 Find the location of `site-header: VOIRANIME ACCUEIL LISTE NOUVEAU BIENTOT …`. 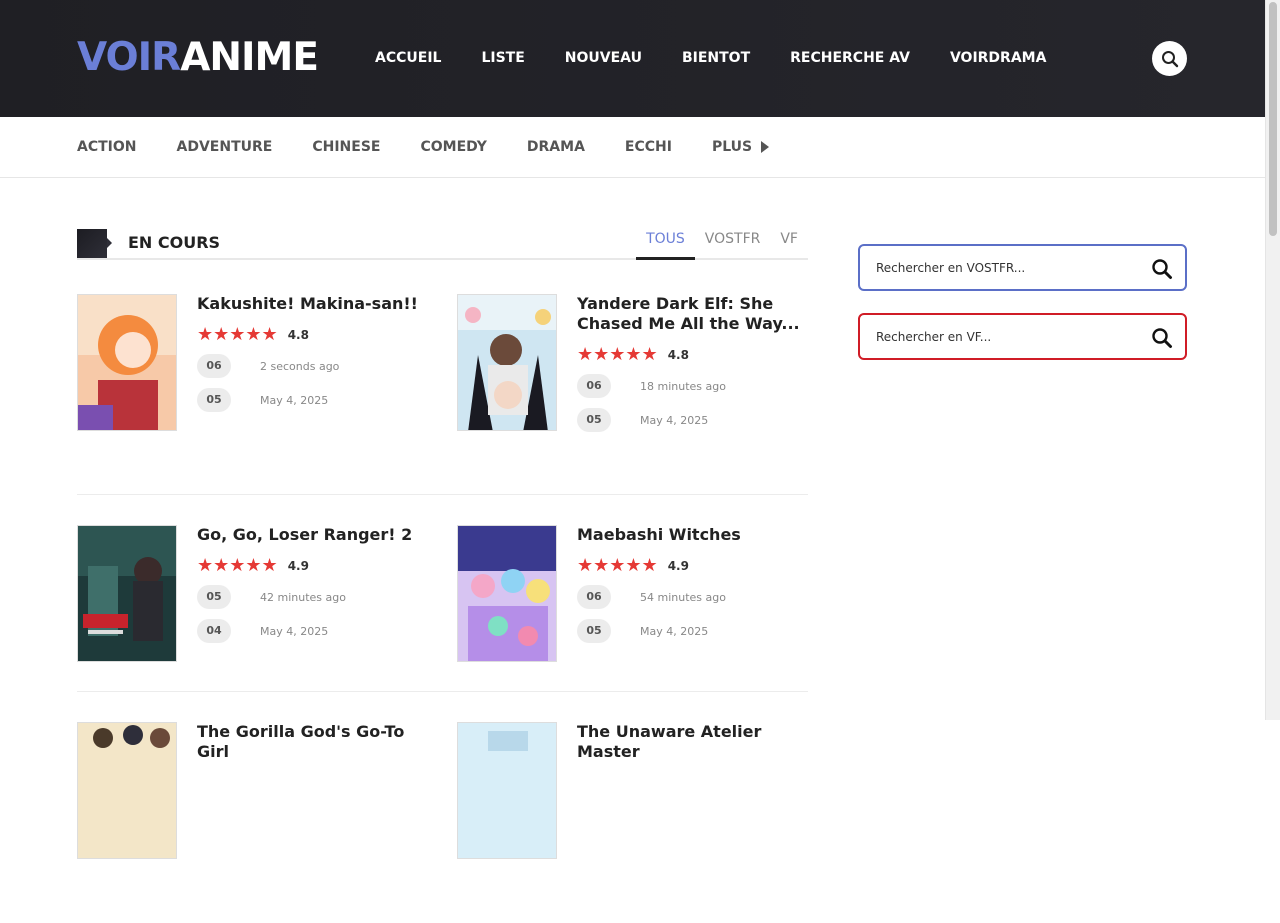

site-header: VOIRANIME ACCUEIL LISTE NOUVEAU BIENTOT … is located at coordinates (632, 58).